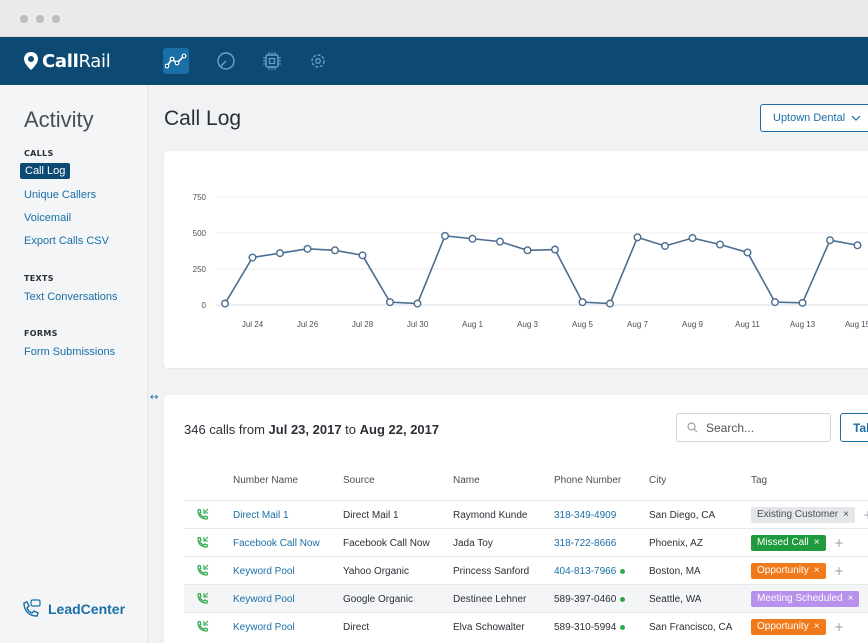 This screenshot has width=868, height=643. Describe the element at coordinates (418, 324) in the screenshot. I see `x-tick-label: Jul 30` at that location.